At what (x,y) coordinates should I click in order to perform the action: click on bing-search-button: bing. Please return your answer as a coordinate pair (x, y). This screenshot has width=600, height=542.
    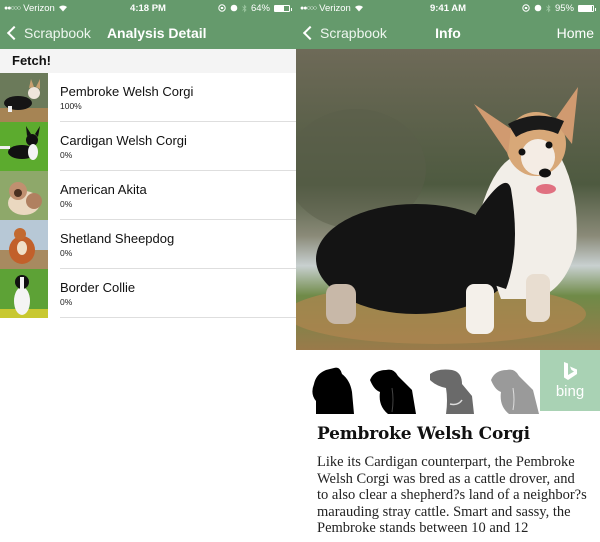
    Looking at the image, I should click on (570, 380).